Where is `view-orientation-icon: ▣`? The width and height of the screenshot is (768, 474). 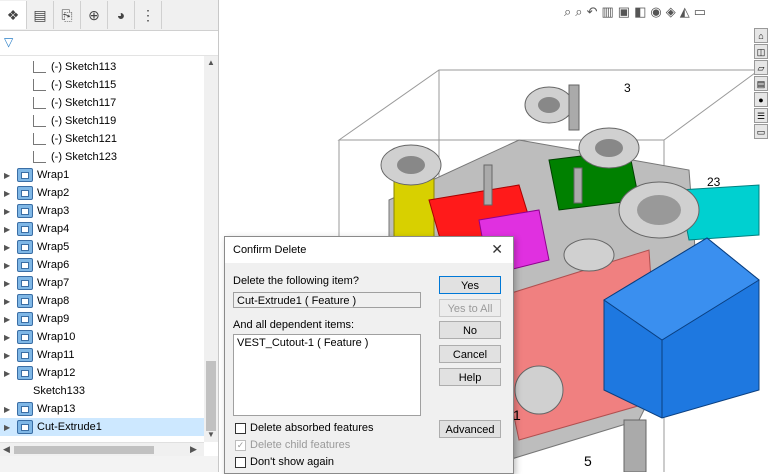 view-orientation-icon: ▣ is located at coordinates (624, 14).